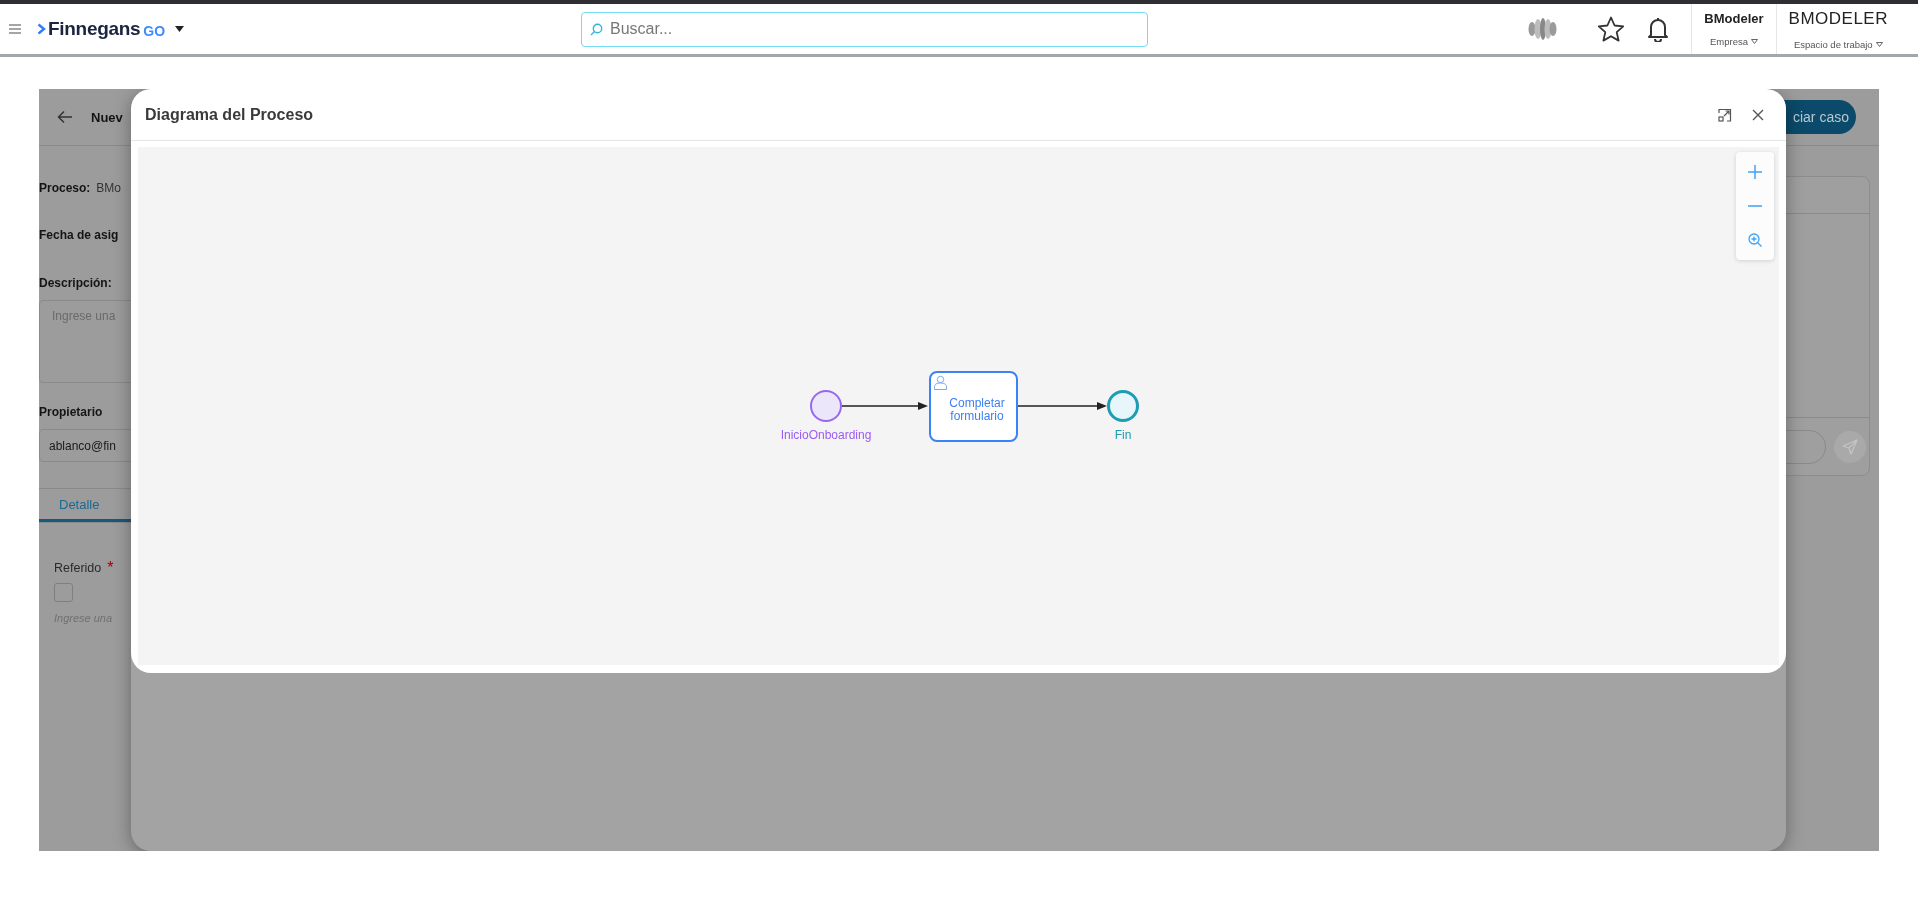  I want to click on workspace-selector: BMODELER Espacio de trabajo, so click(1846, 29).